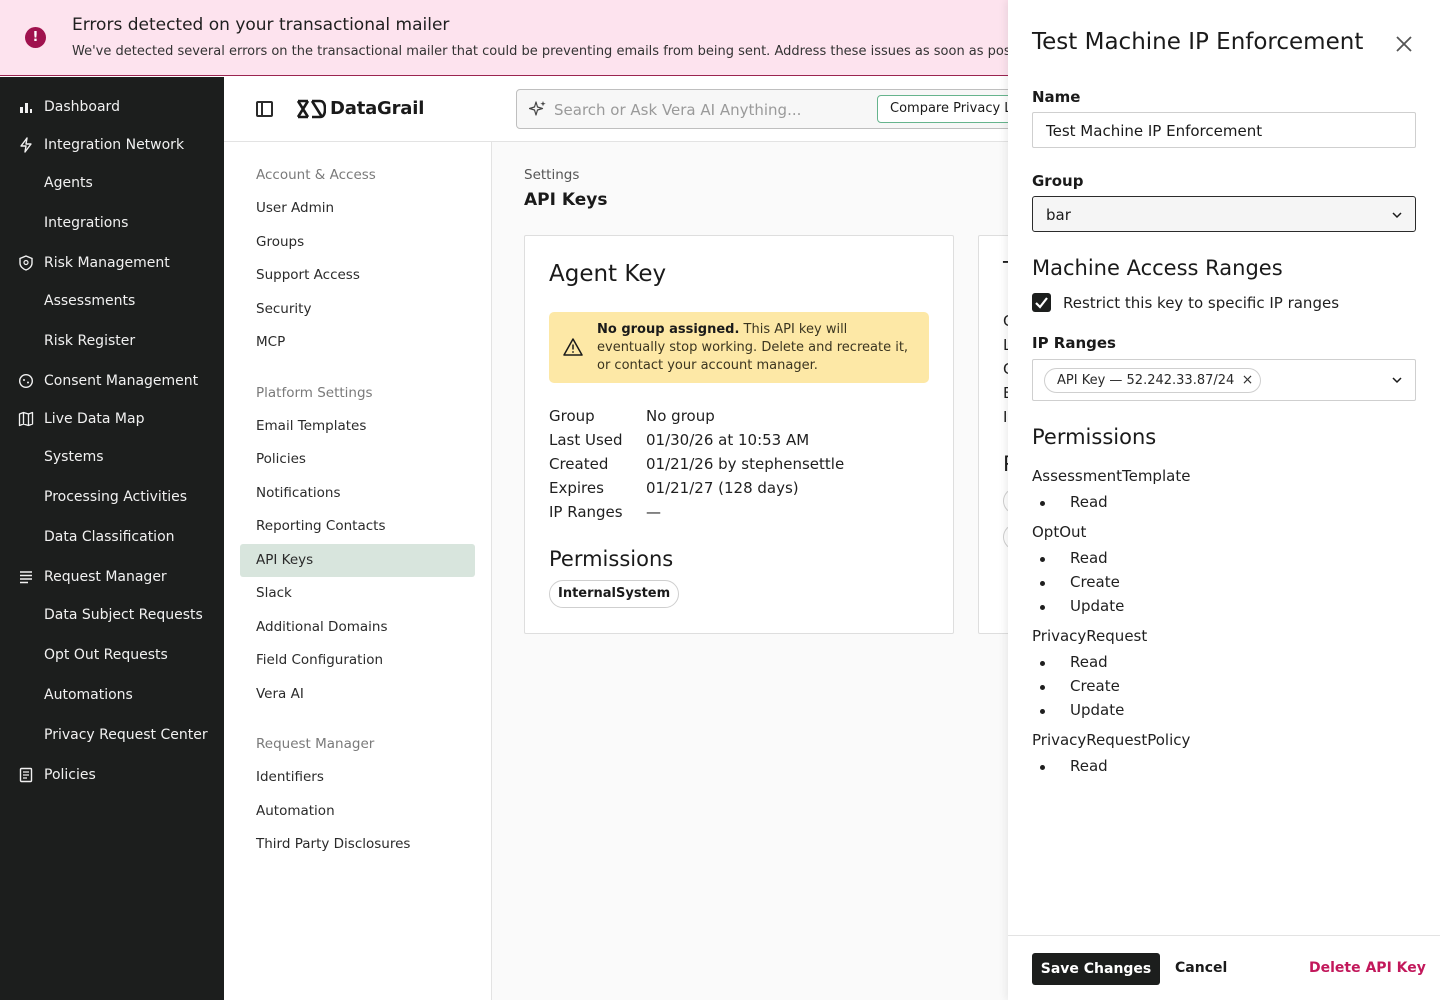 This screenshot has height=1000, width=1440. I want to click on logo-text: DataGrail, so click(377, 108).